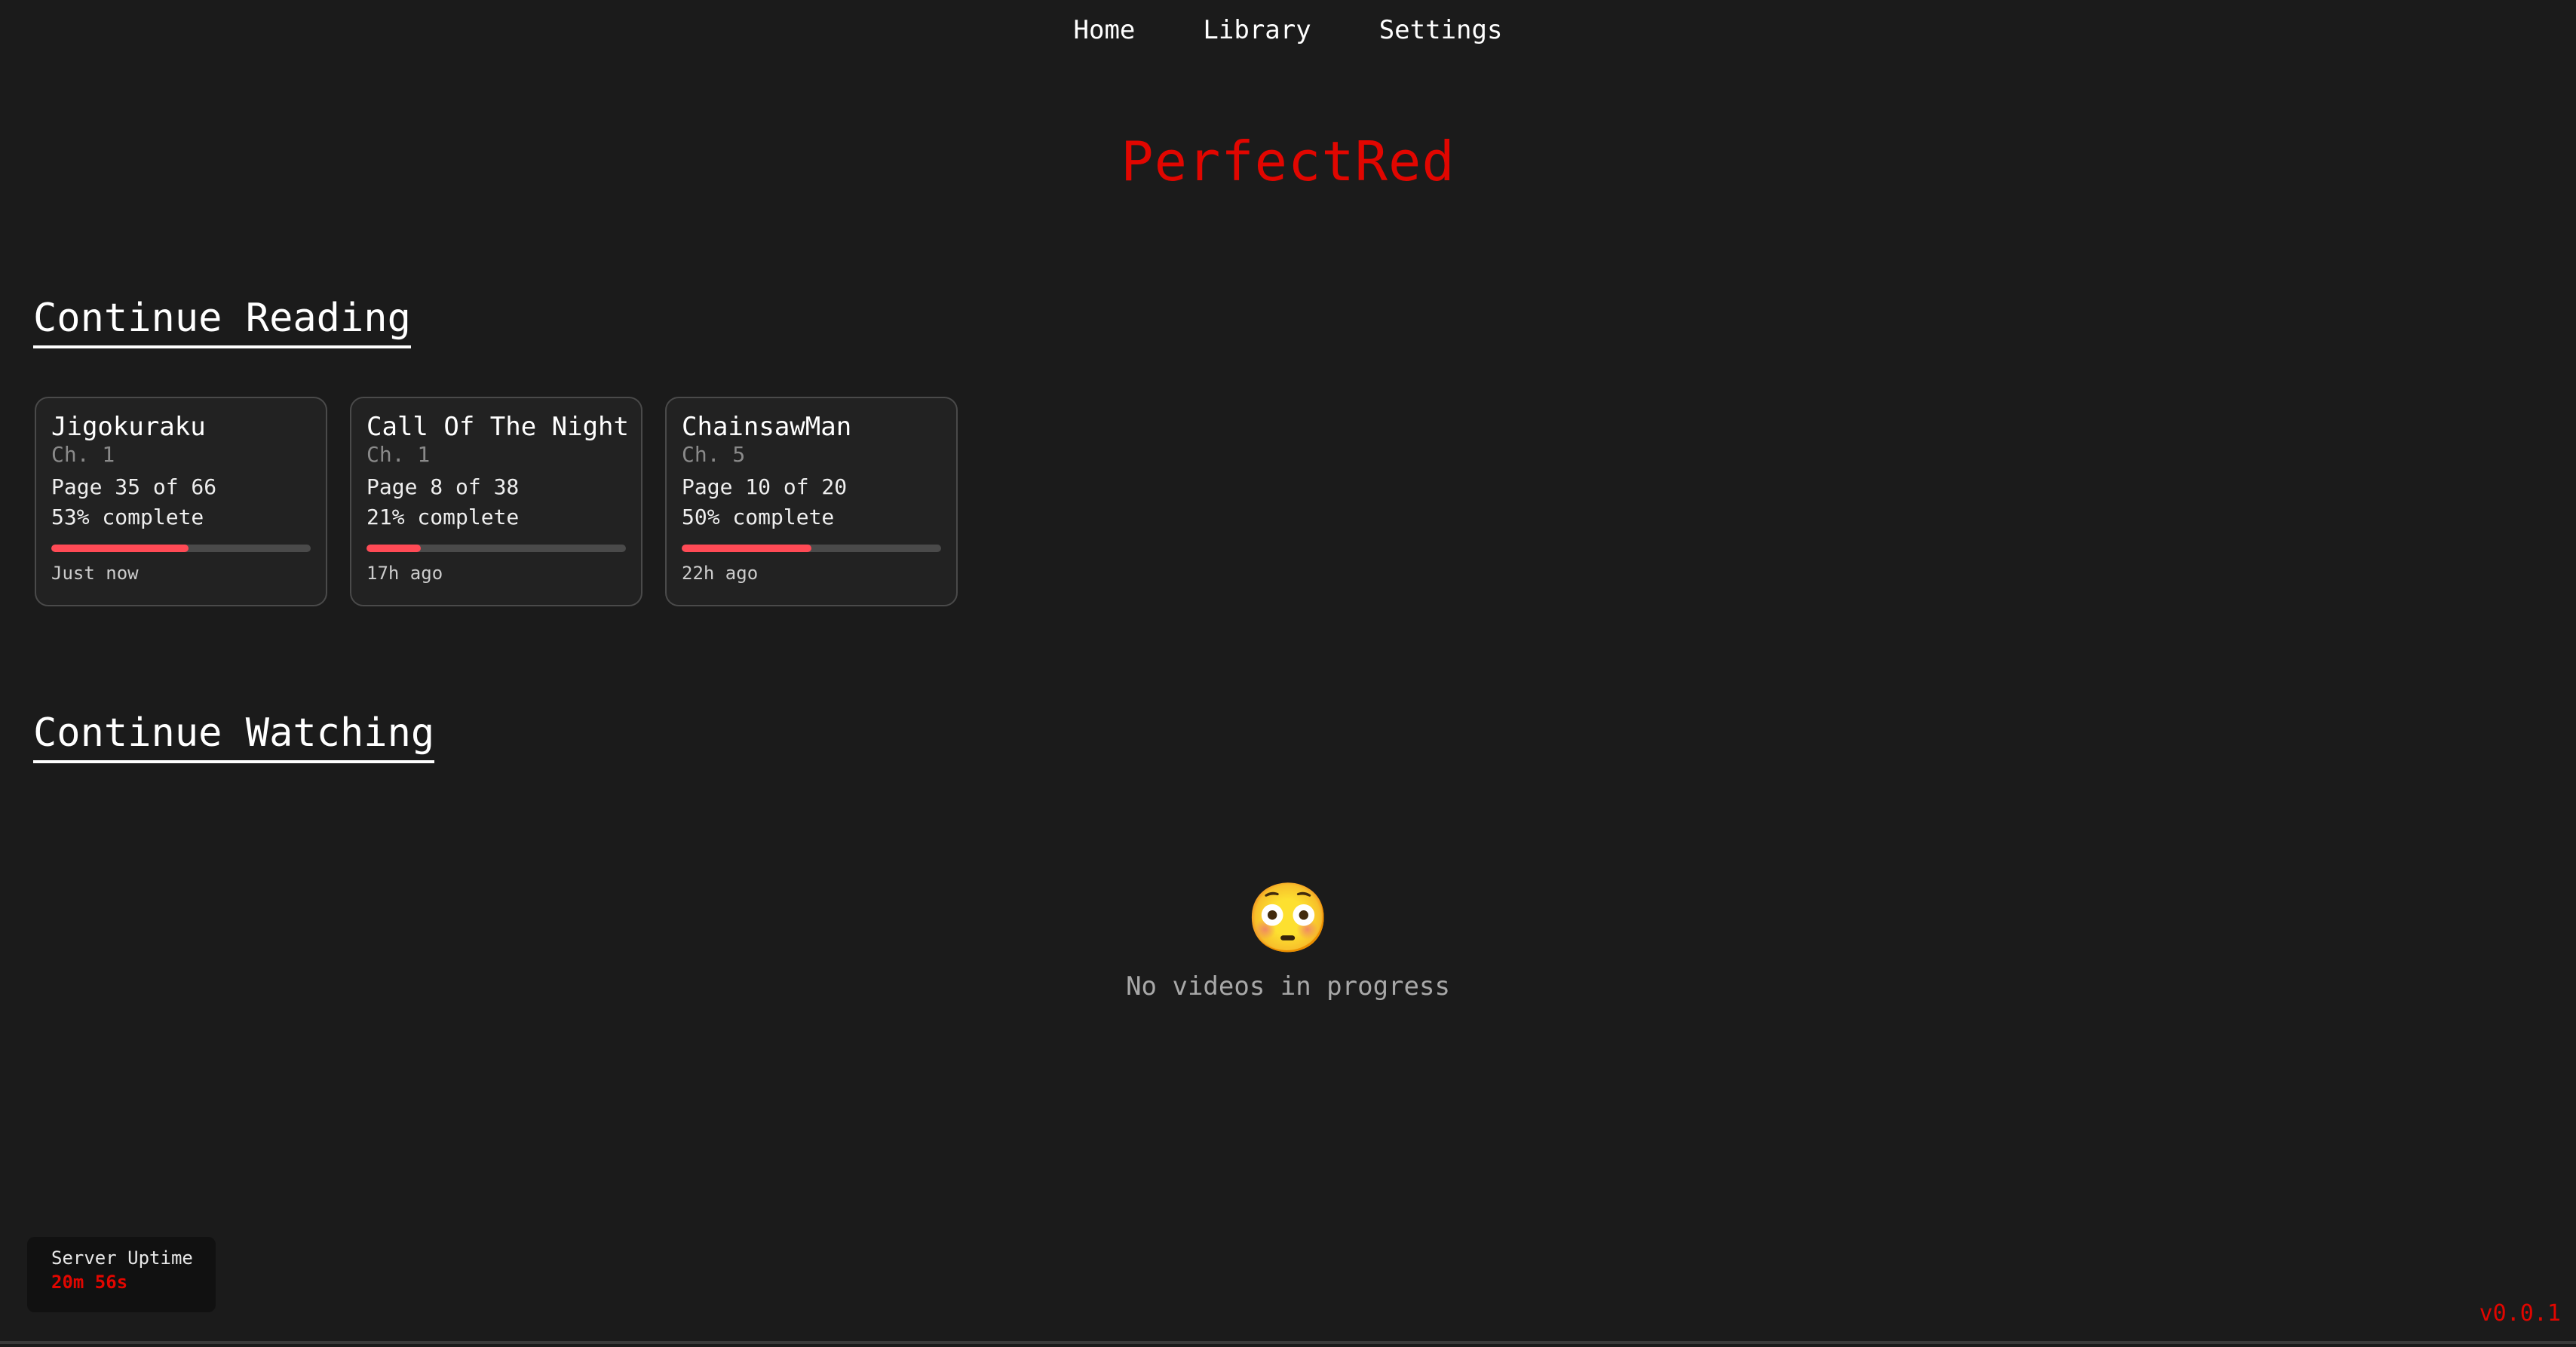  I want to click on card-page-count: Page 8 of 38, so click(443, 486).